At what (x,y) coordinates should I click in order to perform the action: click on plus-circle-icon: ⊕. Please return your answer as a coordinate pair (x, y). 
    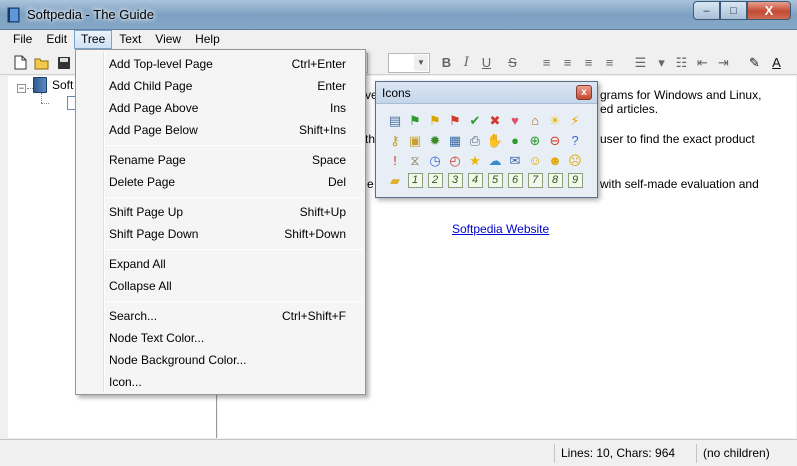
    Looking at the image, I should click on (535, 140).